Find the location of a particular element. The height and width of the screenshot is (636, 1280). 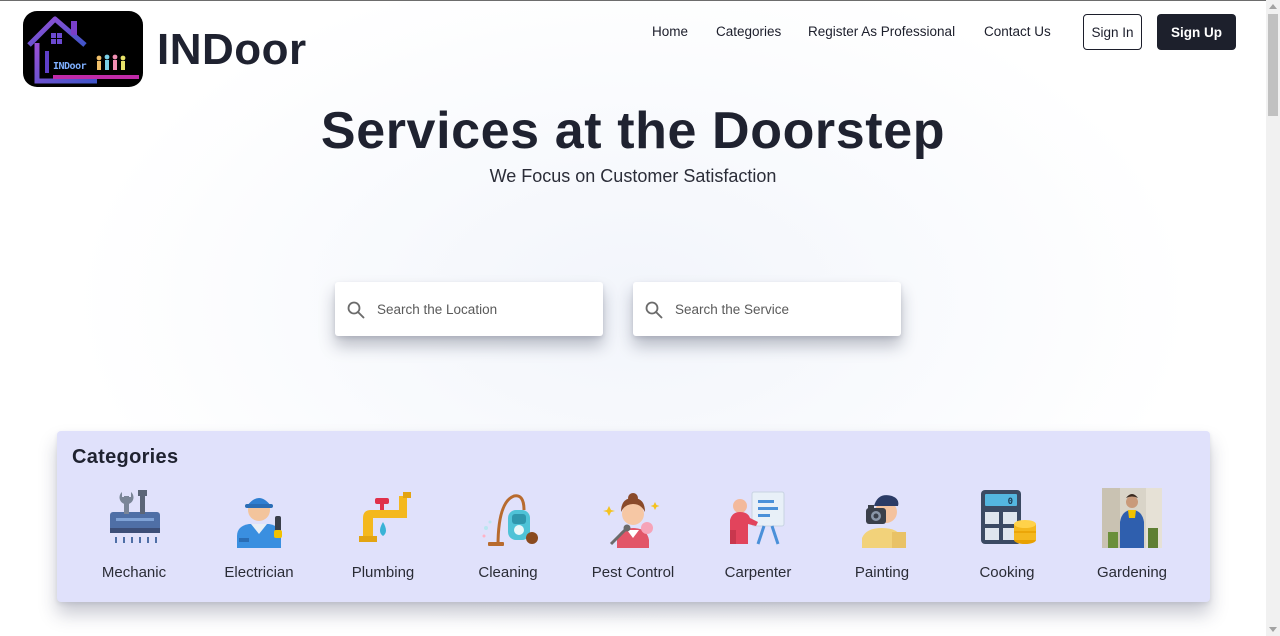

logo-text: INDoor is located at coordinates (70, 66).